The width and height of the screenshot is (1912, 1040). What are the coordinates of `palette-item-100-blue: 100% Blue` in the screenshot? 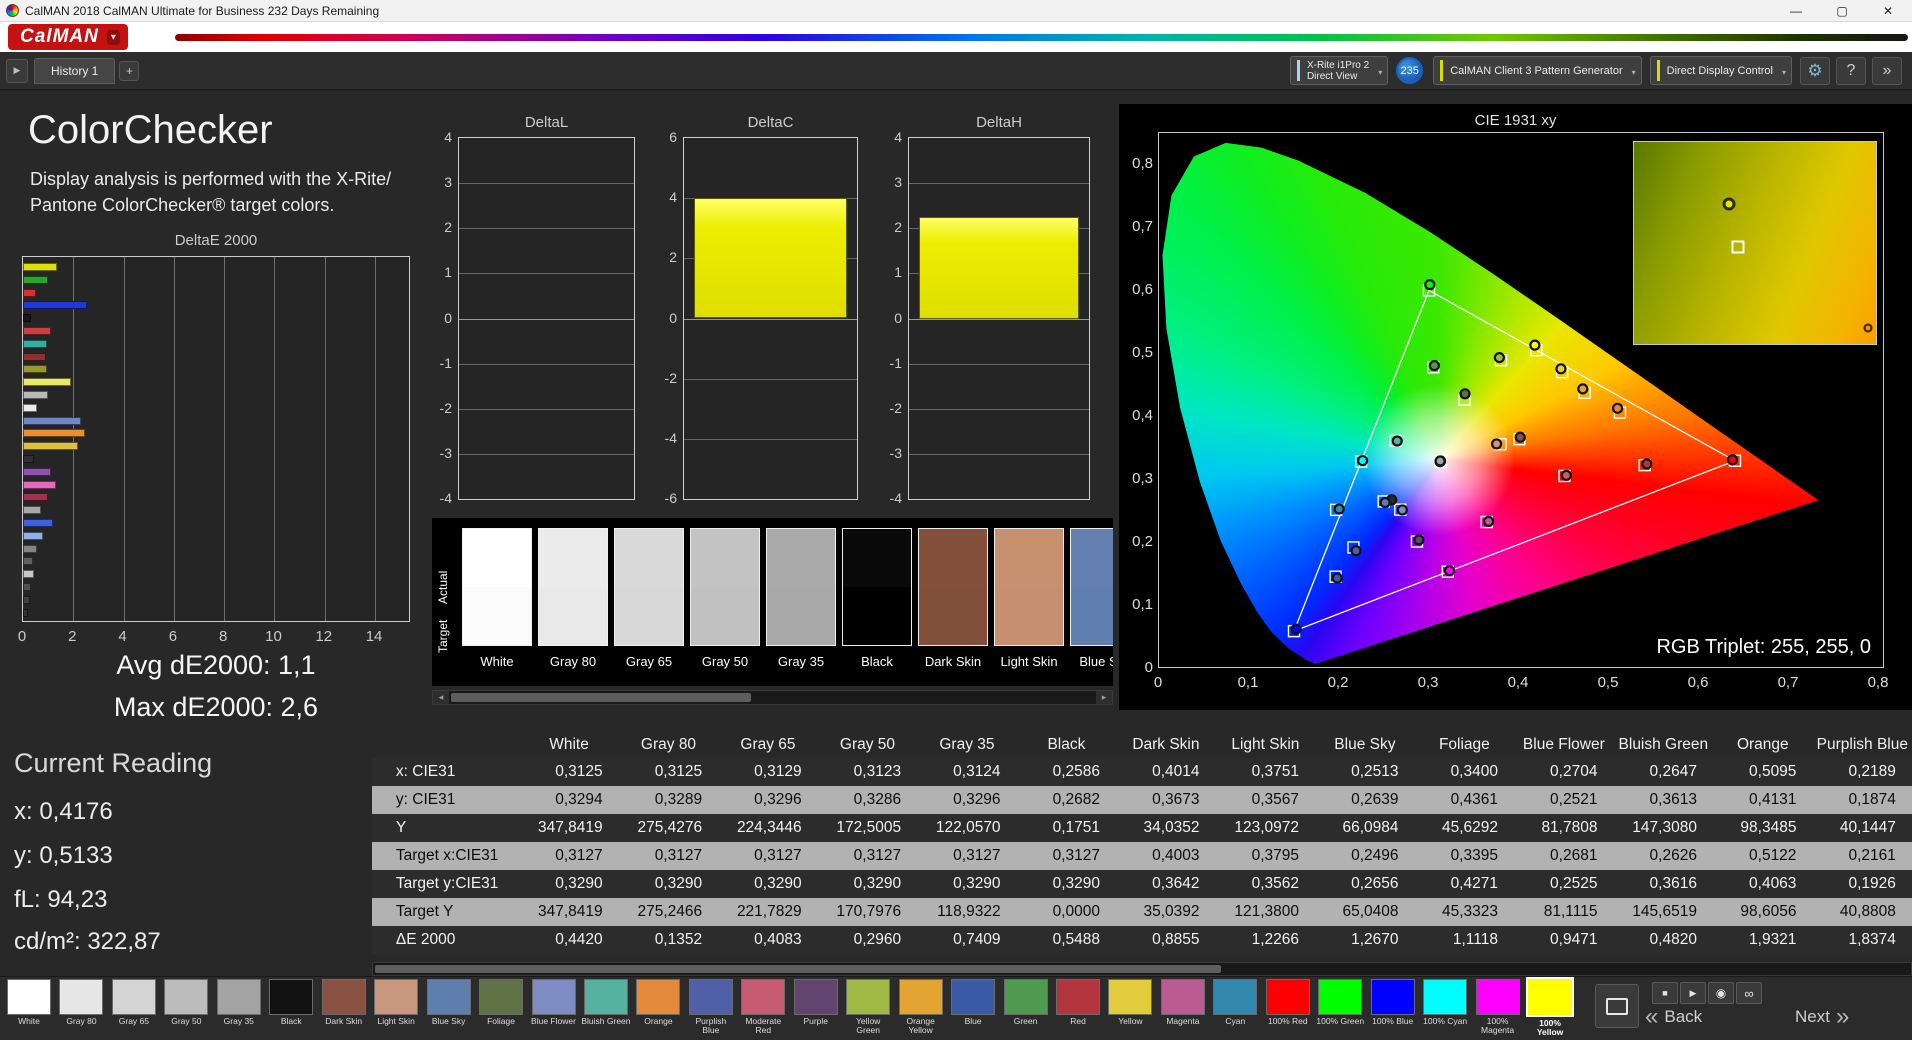 It's located at (1393, 1007).